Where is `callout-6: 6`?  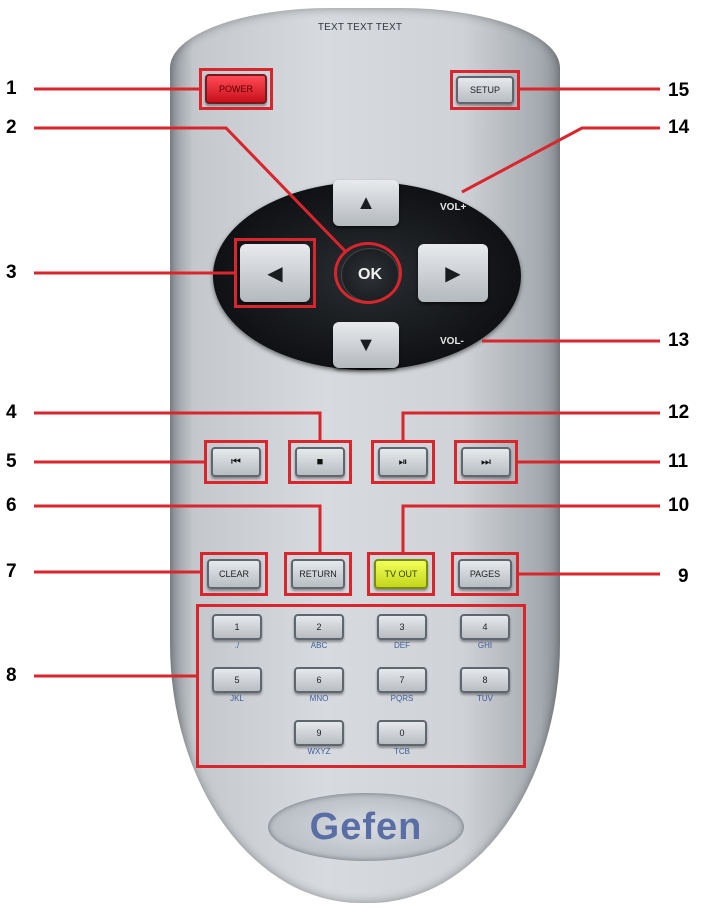 callout-6: 6 is located at coordinates (11, 505).